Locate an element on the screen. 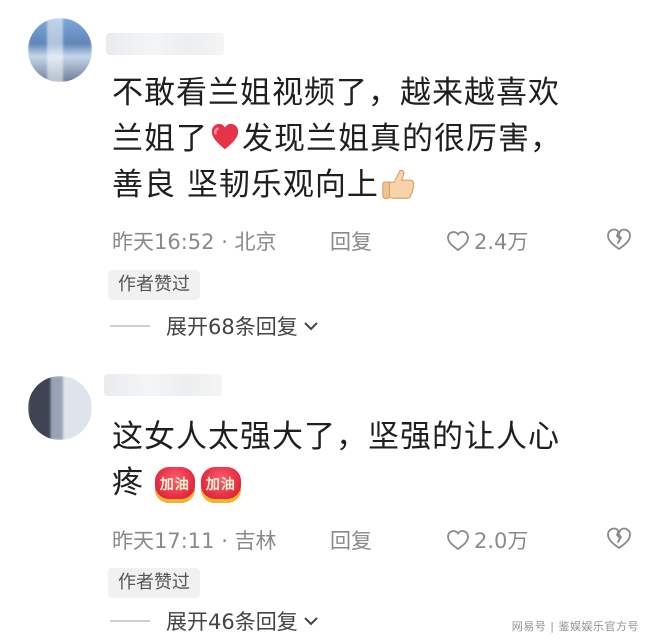 The width and height of the screenshot is (647, 640). heart-emoji-icon is located at coordinates (225, 134).